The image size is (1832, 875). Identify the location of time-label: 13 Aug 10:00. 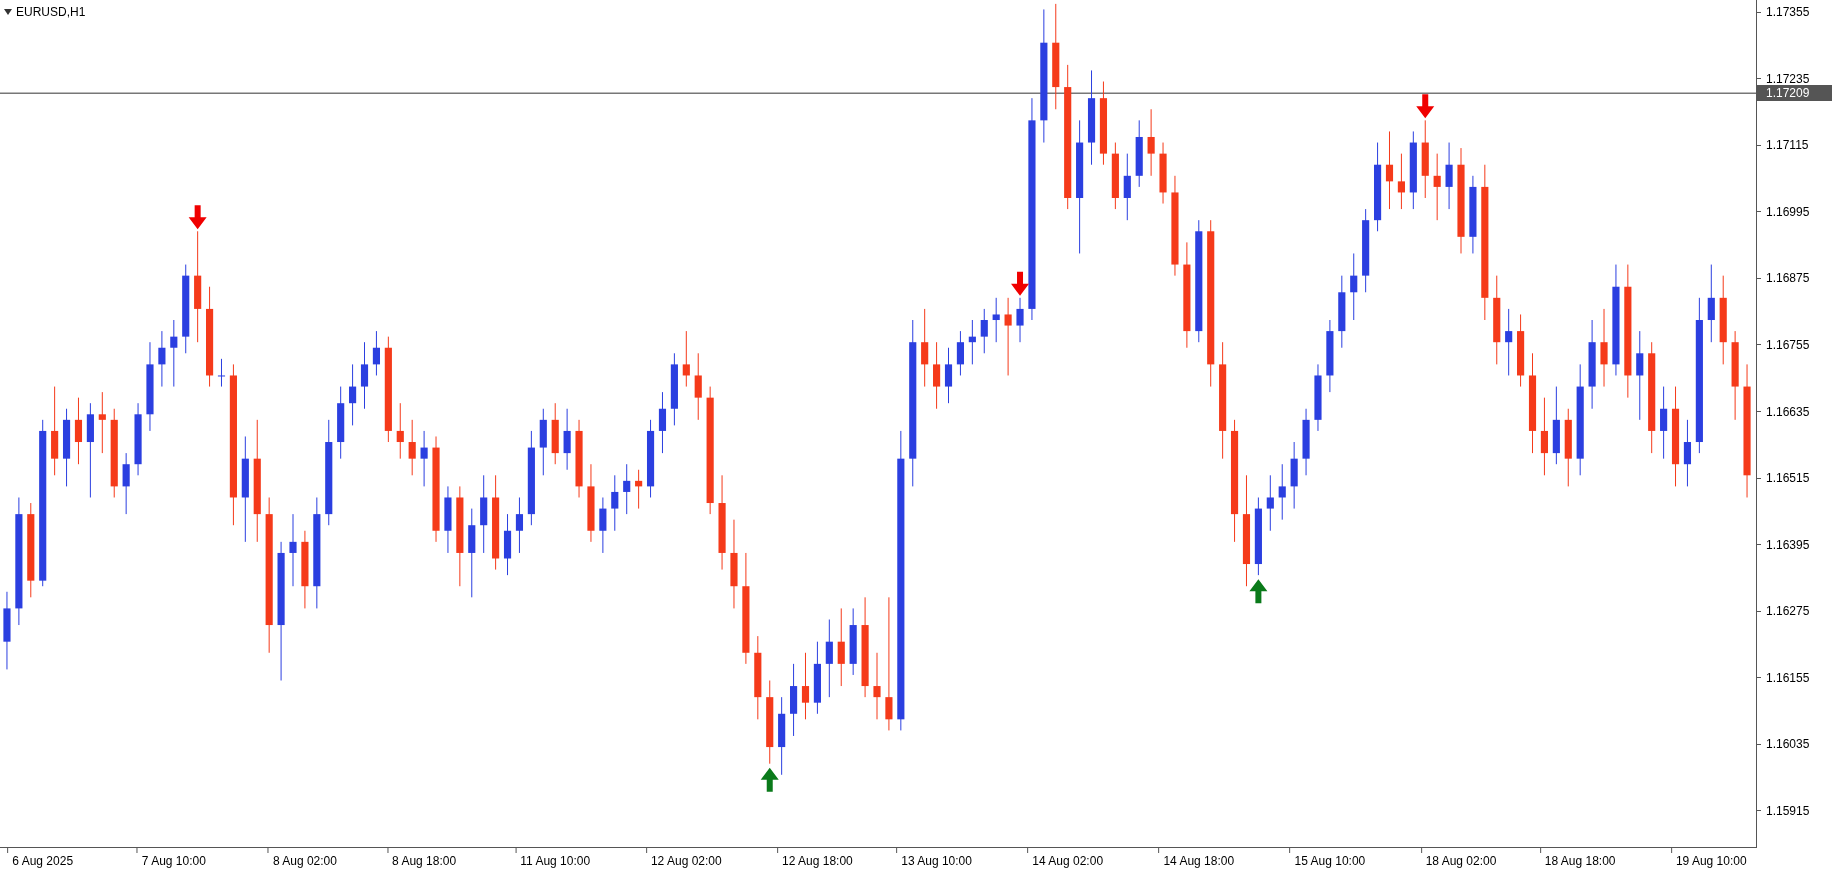
(936, 861).